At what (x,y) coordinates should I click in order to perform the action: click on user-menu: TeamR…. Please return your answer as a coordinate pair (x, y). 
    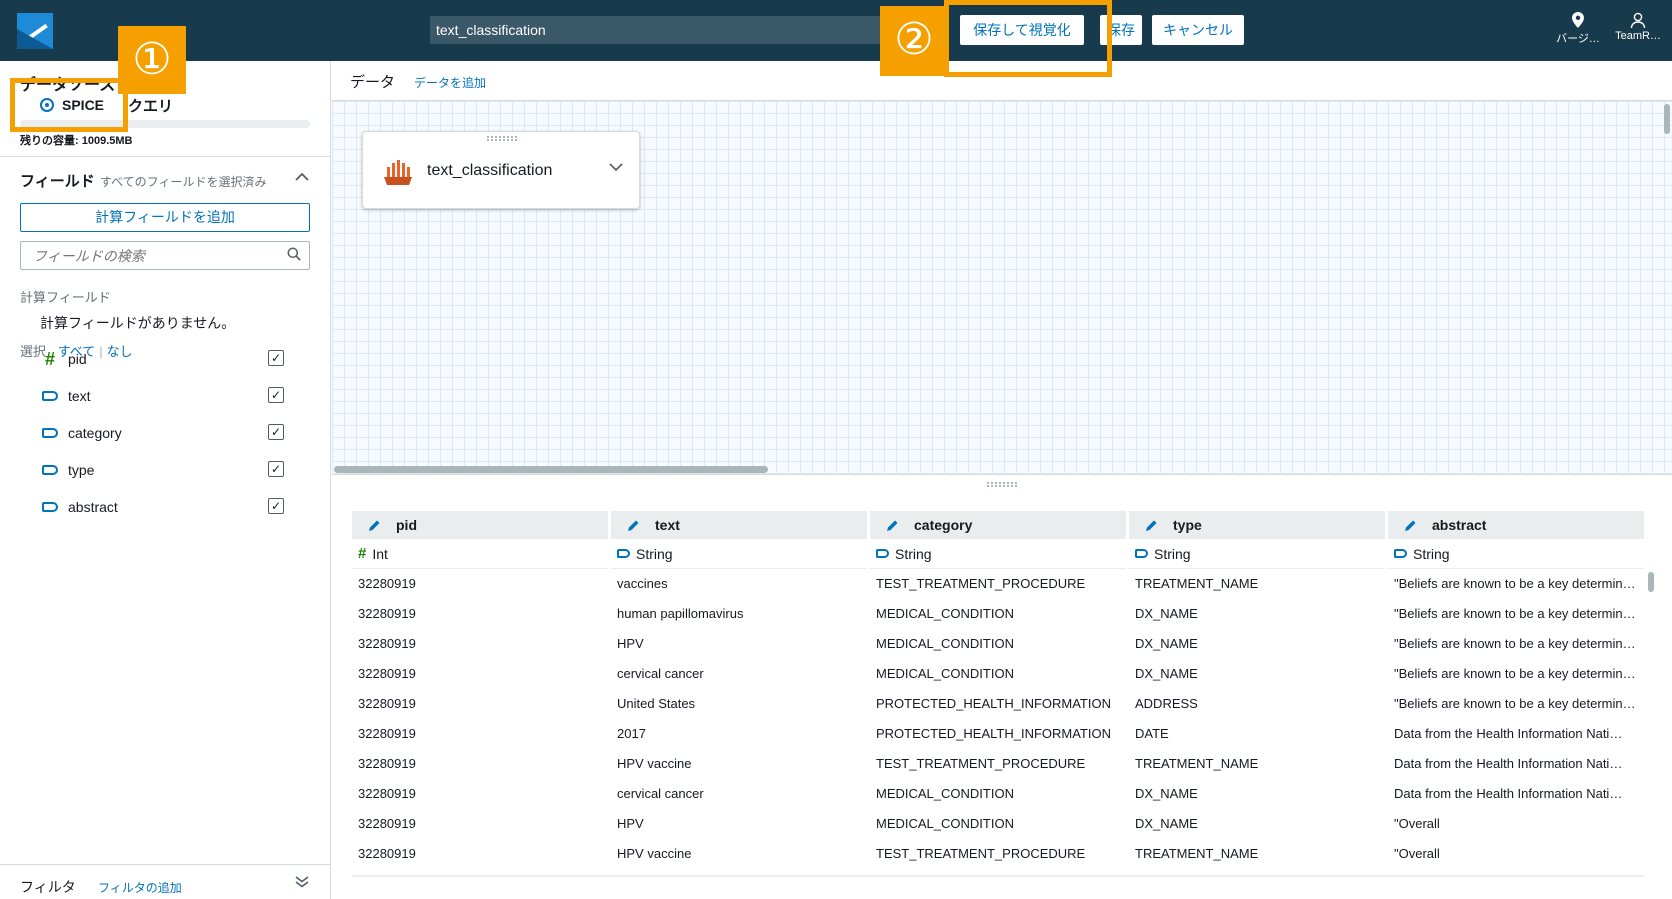
    Looking at the image, I should click on (1638, 27).